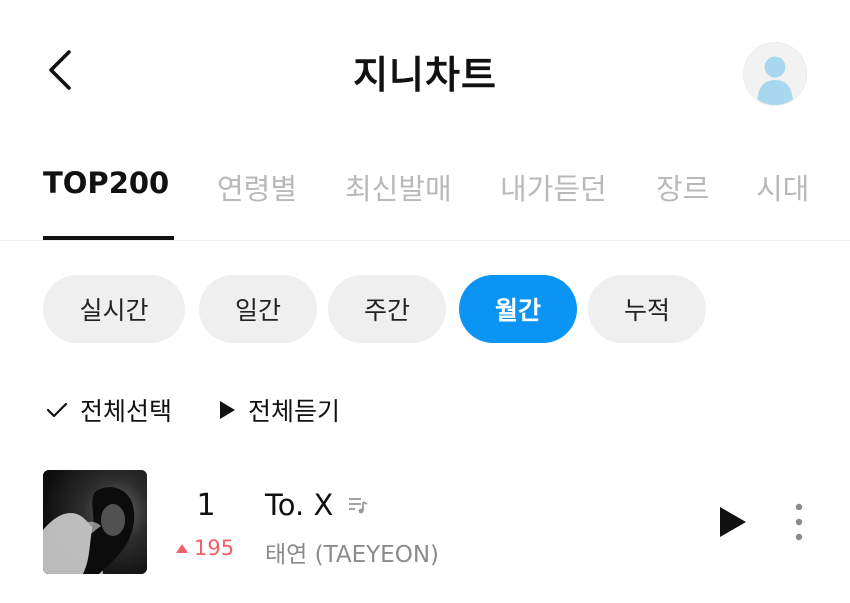  I want to click on filter-monthly: 월간, so click(518, 309).